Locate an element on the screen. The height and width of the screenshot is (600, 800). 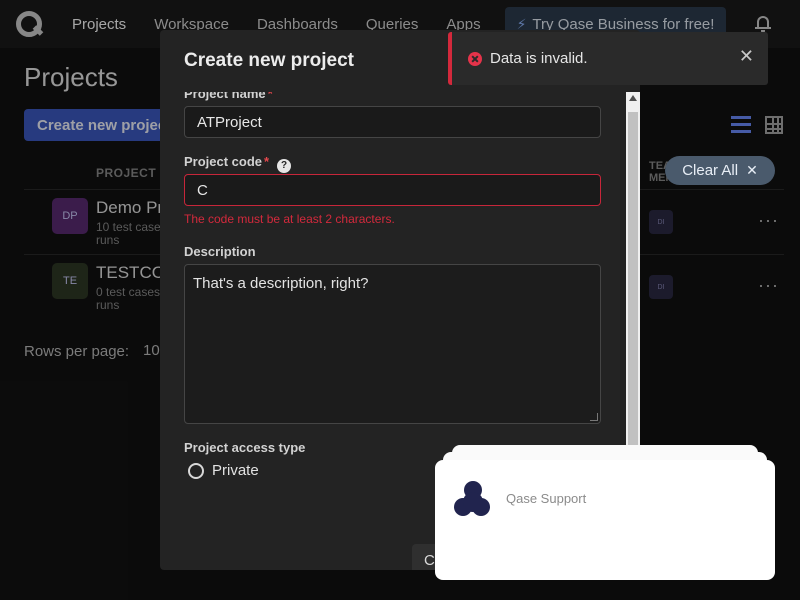
project-name-input: ATProject is located at coordinates (392, 122).